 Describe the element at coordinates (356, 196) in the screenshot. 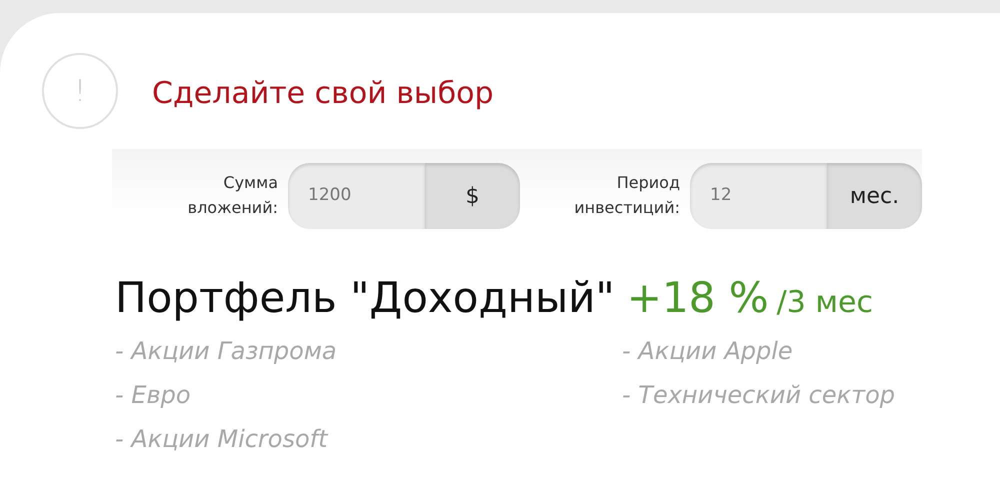

I see `input-field: 1200` at that location.